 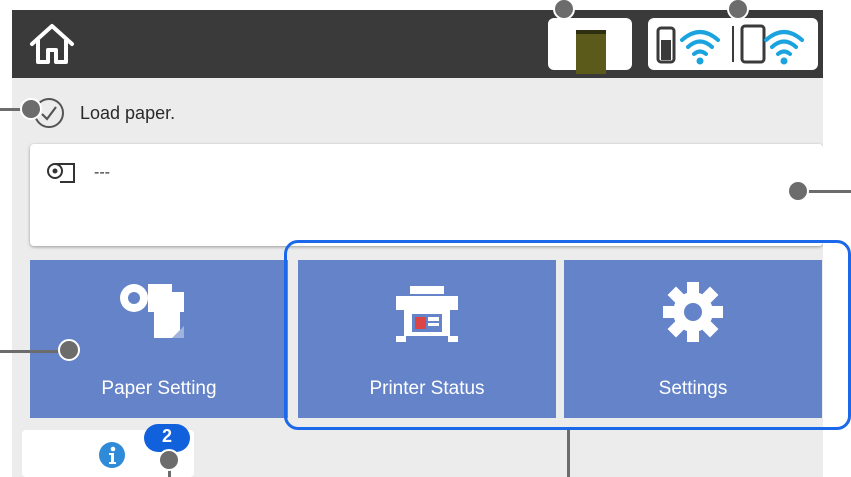 What do you see at coordinates (733, 44) in the screenshot?
I see `network-status-button` at bounding box center [733, 44].